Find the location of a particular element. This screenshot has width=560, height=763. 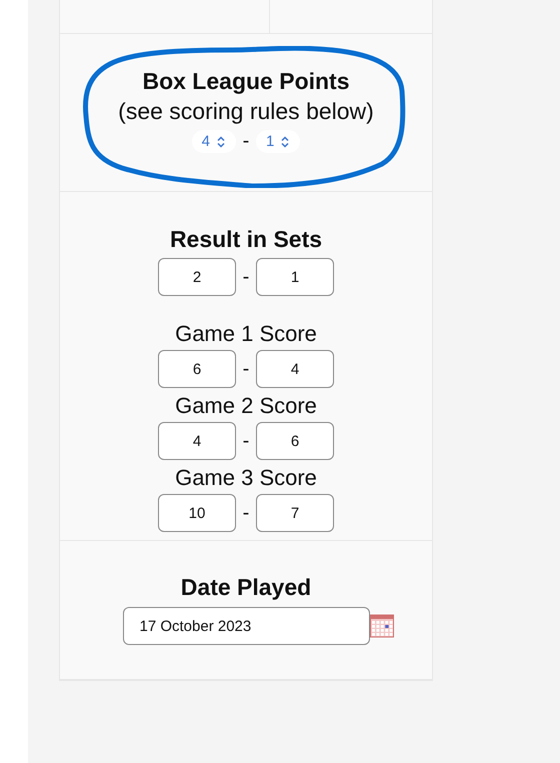

game-score-label: Game 3 Score is located at coordinates (246, 478).